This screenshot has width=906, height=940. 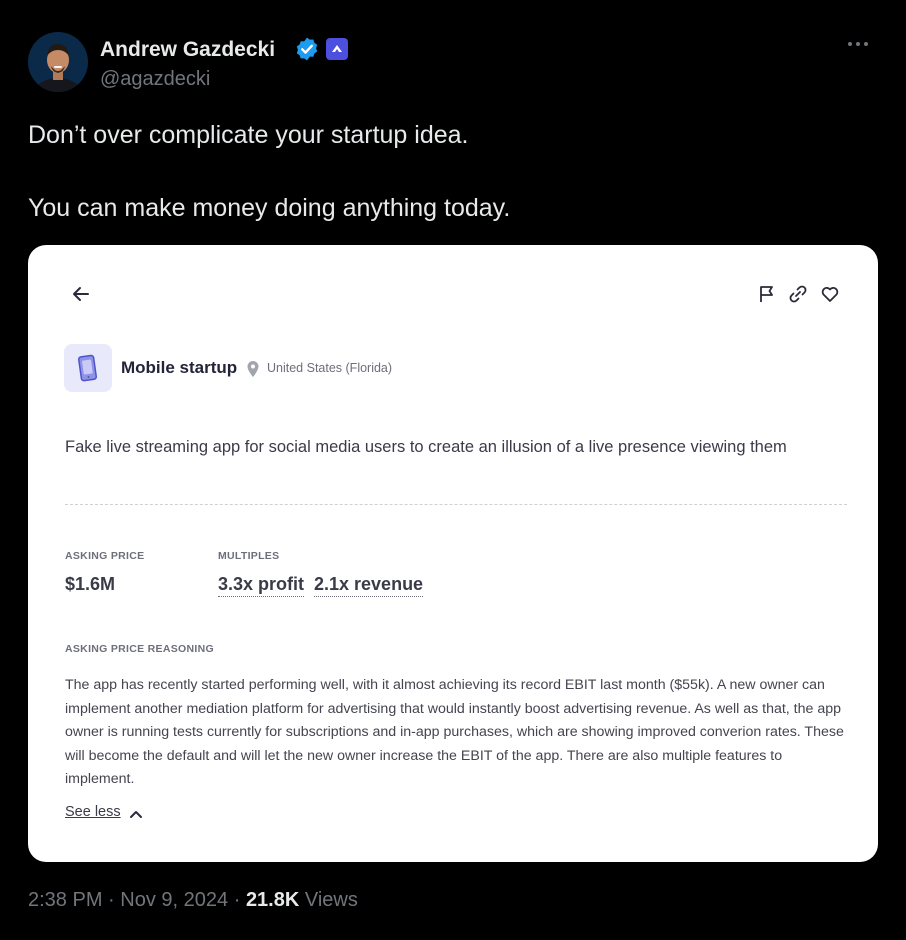 I want to click on location-pin-icon, so click(x=253, y=369).